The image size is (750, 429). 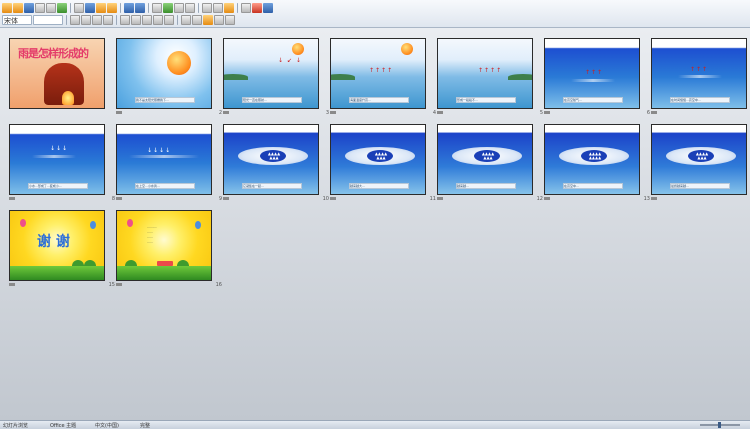 I want to click on status-bar: 幻灯片浏览 Office 主题 中文(中国) 完整, so click(x=375, y=424).